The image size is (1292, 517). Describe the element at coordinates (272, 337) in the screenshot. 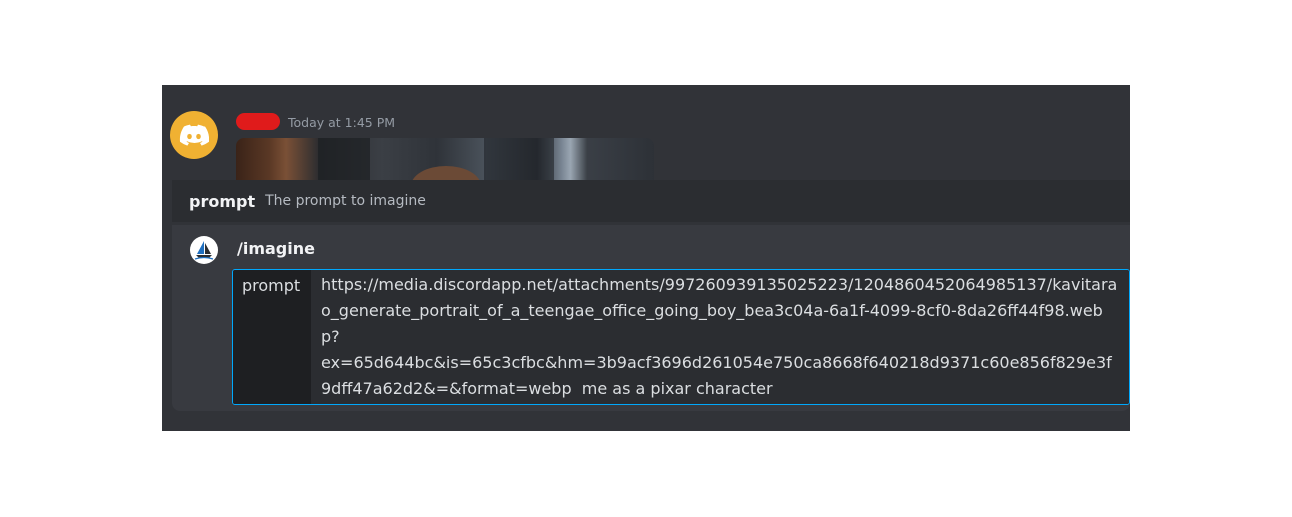

I see `parameter-label: prompt` at that location.